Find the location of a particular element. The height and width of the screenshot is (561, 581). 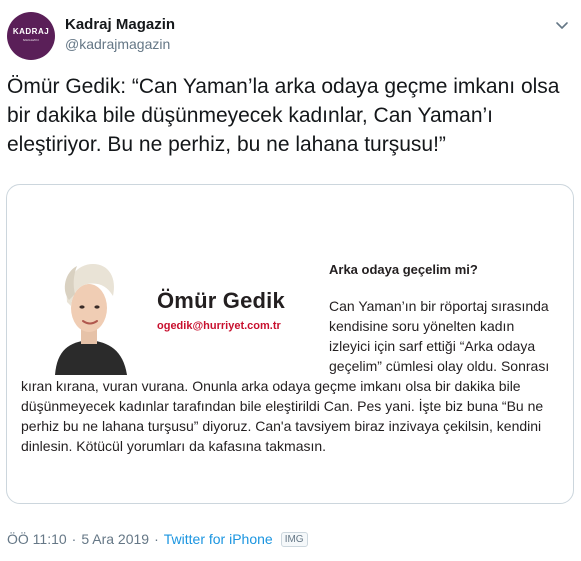

account-info: Kadraj Magazin @kadrajmagazin is located at coordinates (120, 34).